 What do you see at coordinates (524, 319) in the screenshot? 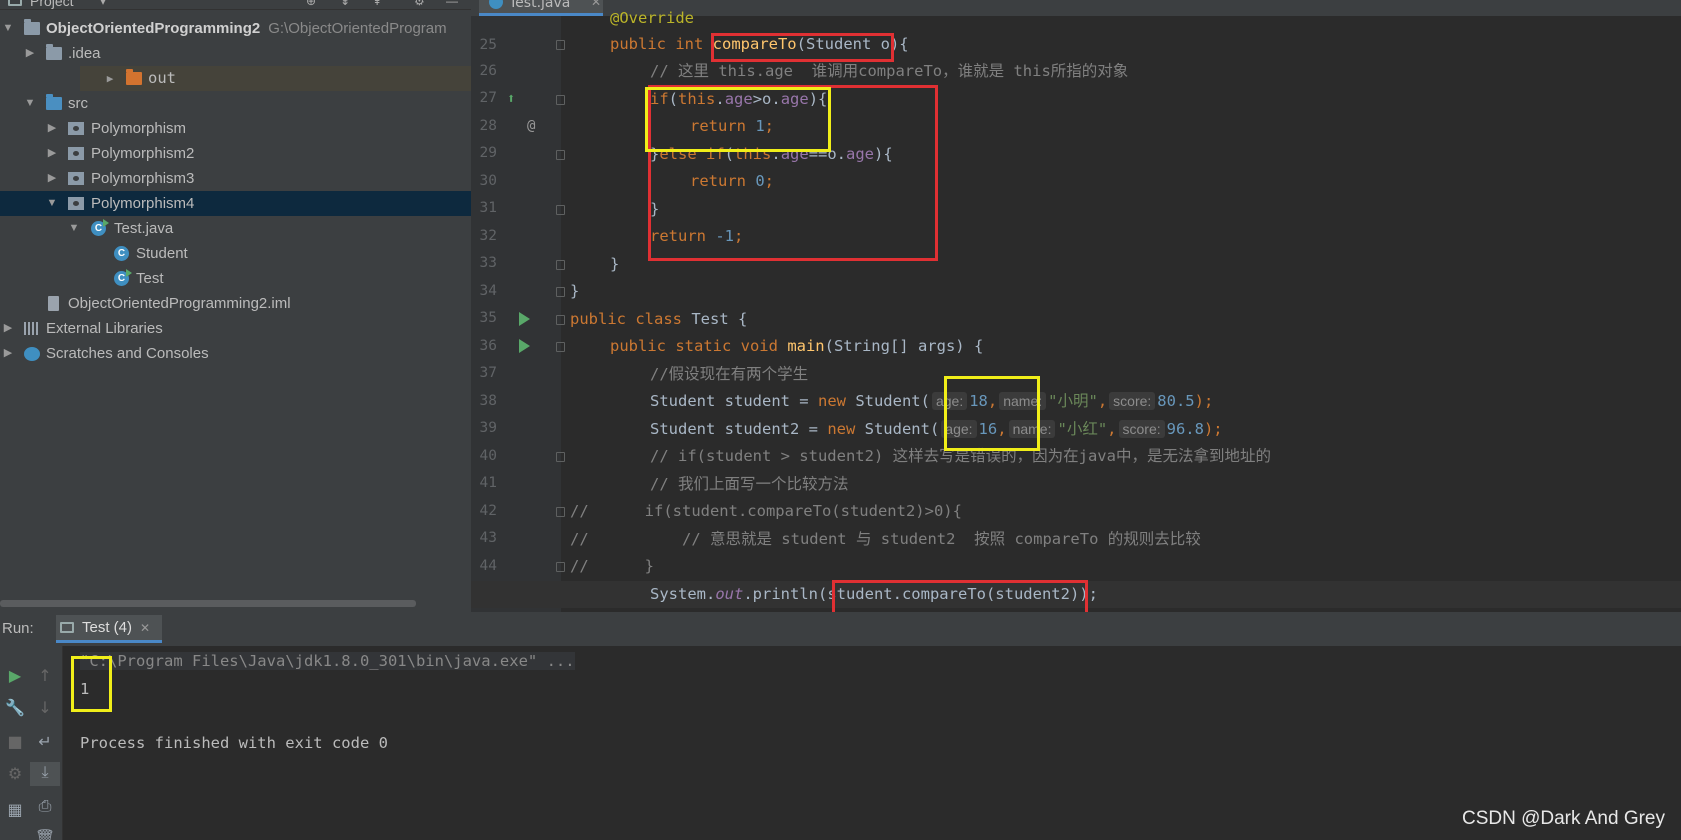
I see `run-class-icon` at bounding box center [524, 319].